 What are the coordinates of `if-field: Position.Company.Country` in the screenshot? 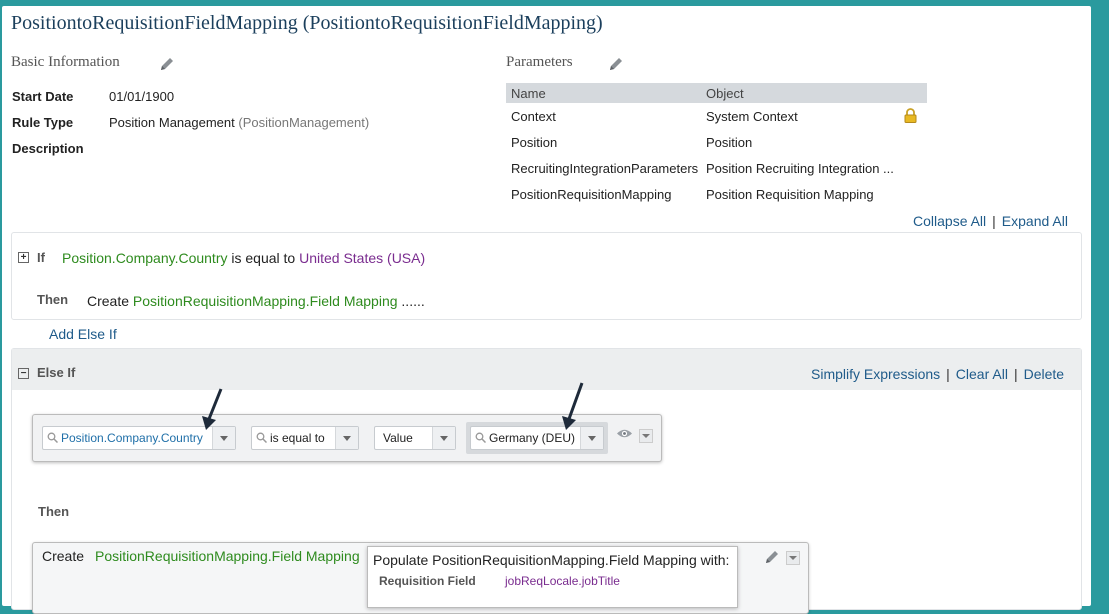 It's located at (144, 258).